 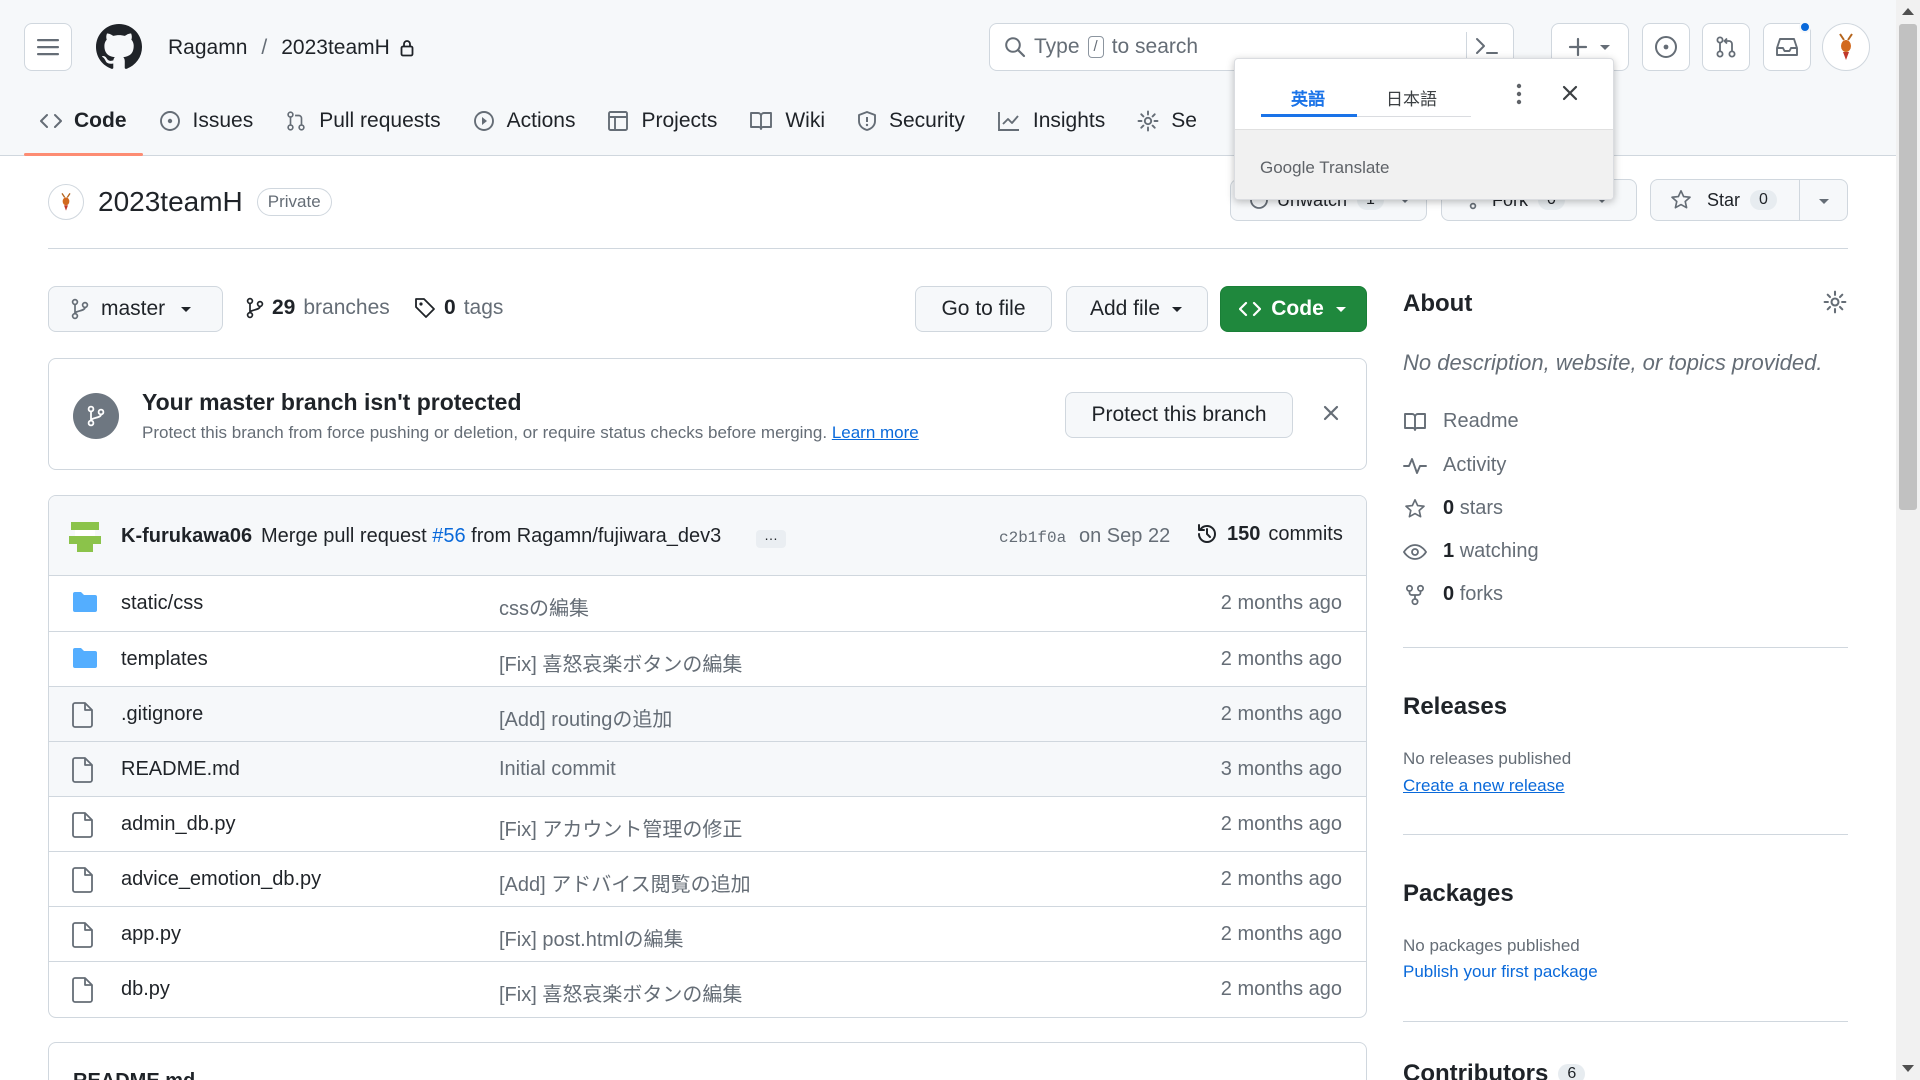 I want to click on star-label: Star, so click(x=1724, y=199).